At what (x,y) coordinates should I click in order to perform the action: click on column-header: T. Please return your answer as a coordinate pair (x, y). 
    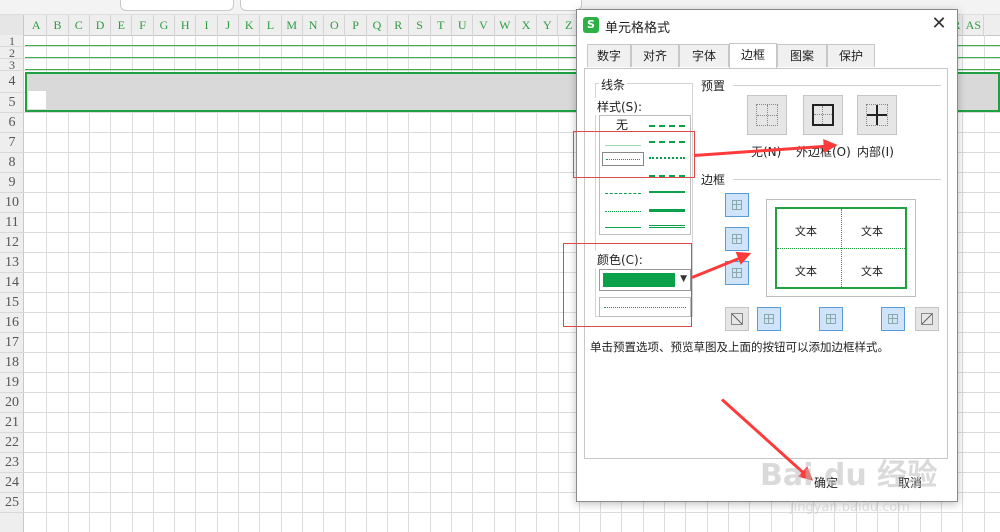
    Looking at the image, I should click on (441, 25).